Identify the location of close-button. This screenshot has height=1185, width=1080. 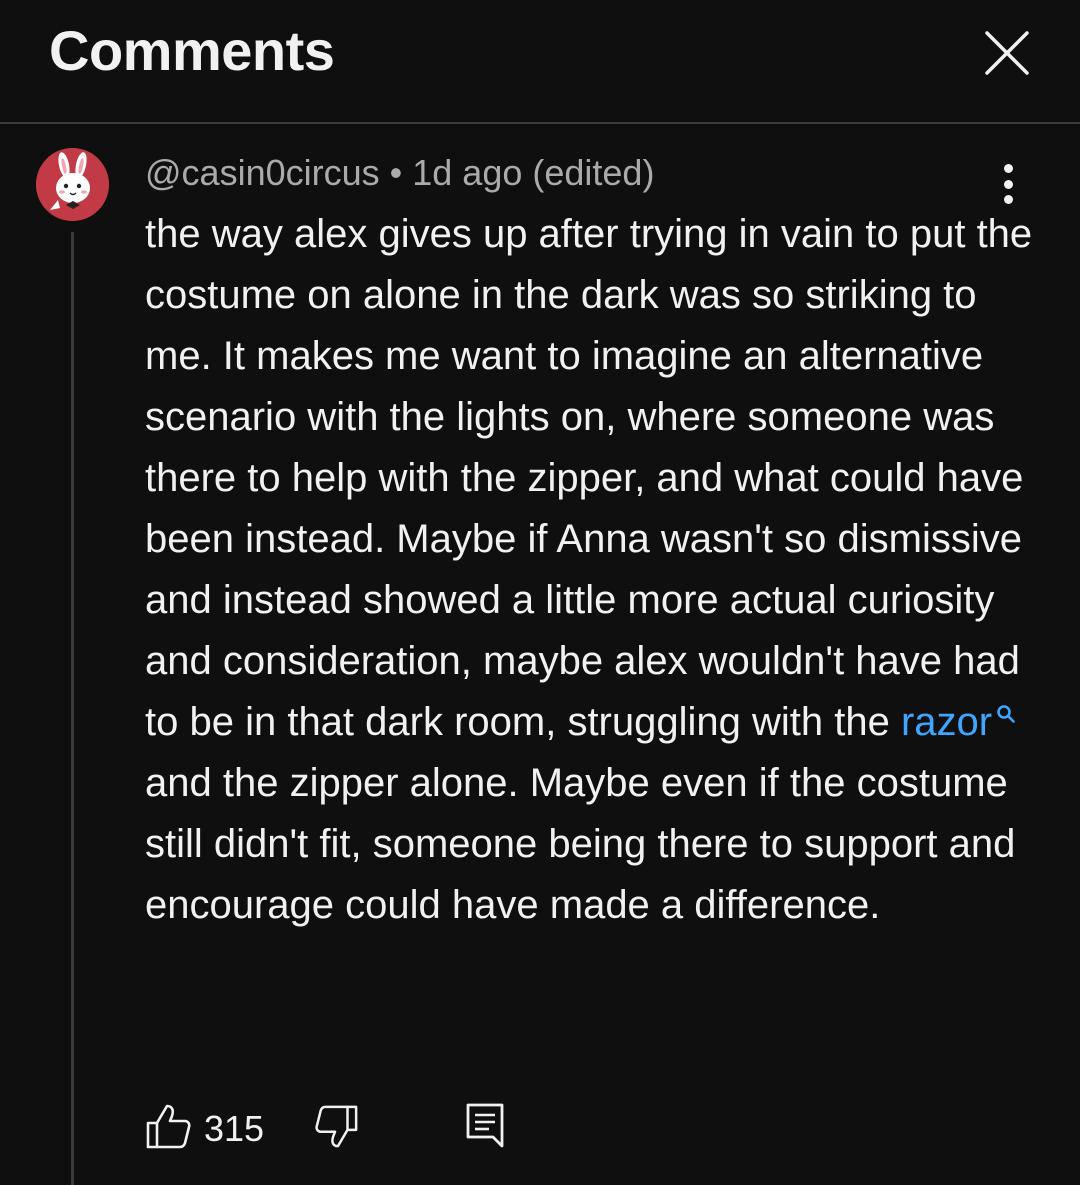
(1007, 53).